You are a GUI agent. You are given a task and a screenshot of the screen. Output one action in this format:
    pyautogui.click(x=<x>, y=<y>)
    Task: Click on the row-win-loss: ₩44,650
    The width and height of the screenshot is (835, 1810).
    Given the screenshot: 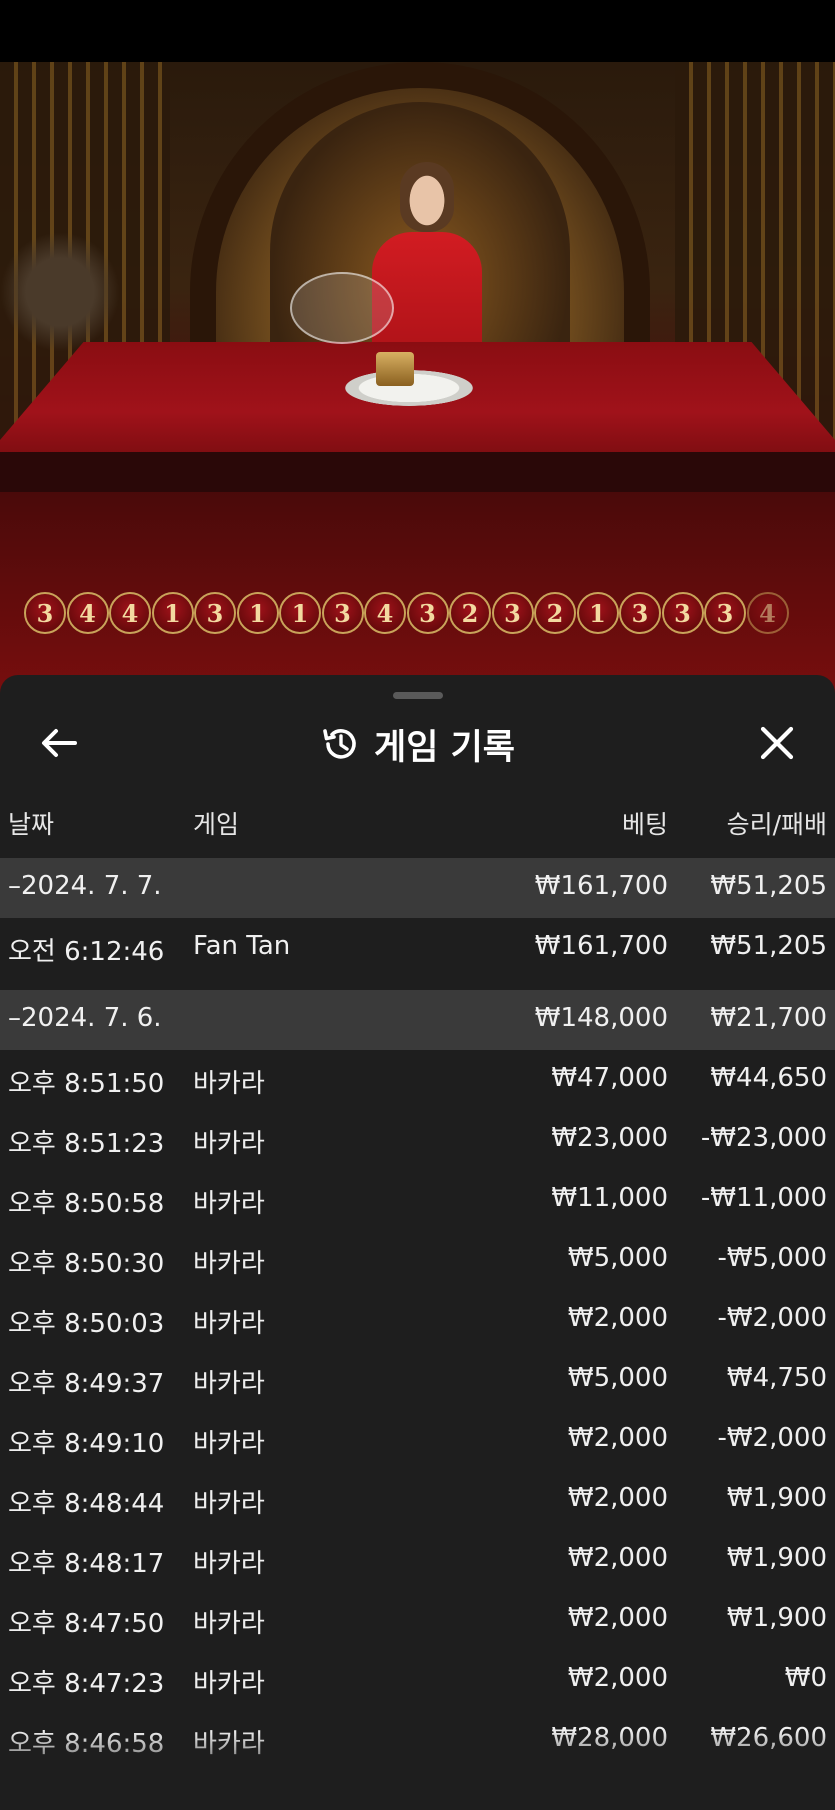 What is the action you would take?
    pyautogui.click(x=768, y=1078)
    